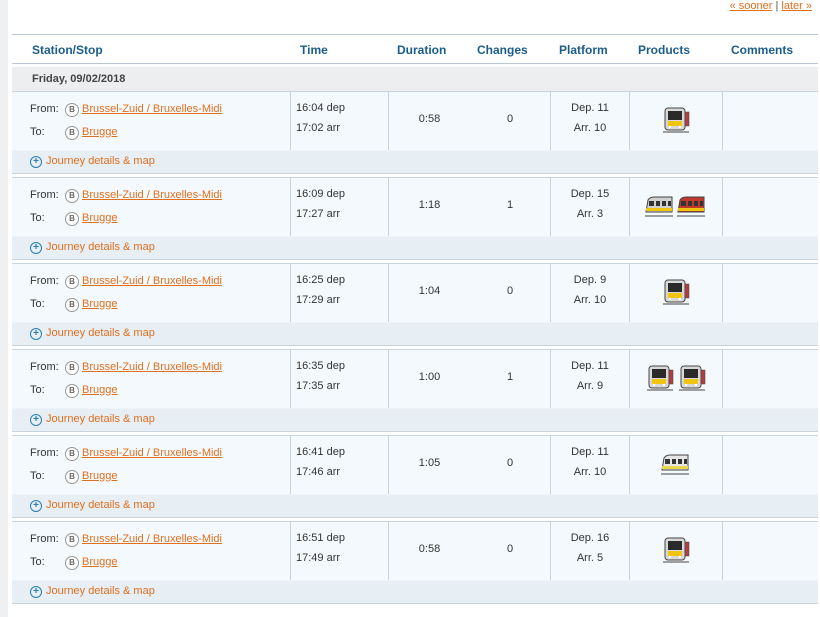 The height and width of the screenshot is (617, 820). Describe the element at coordinates (502, 50) in the screenshot. I see `header-changes: Changes` at that location.